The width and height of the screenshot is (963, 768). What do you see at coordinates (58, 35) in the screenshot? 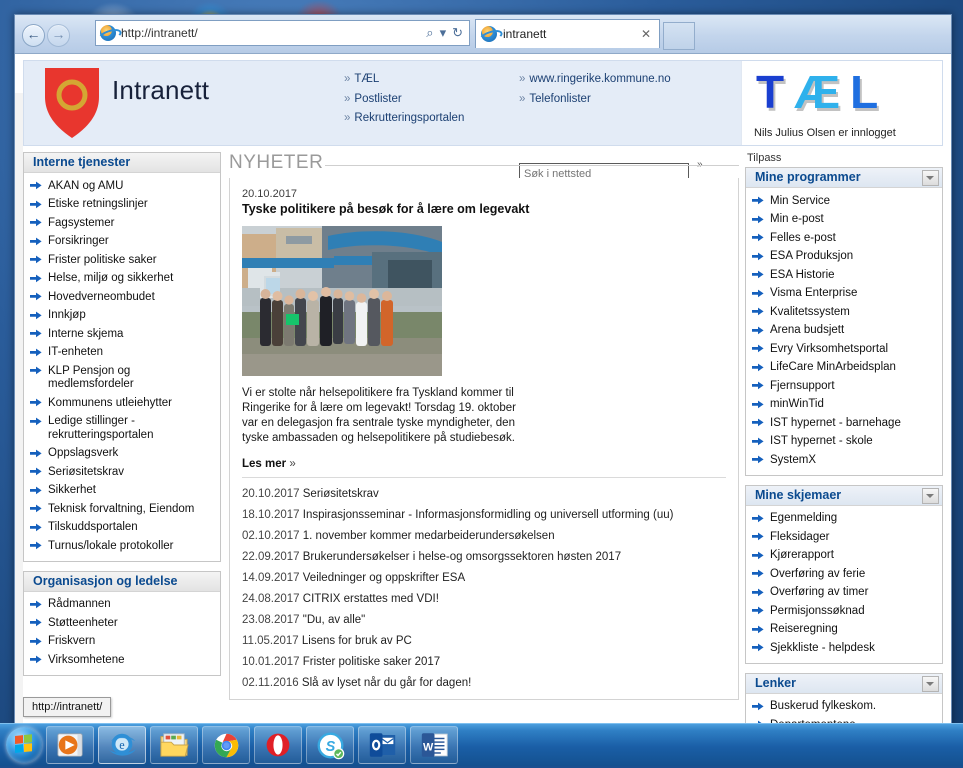
I see `forward-button: →` at bounding box center [58, 35].